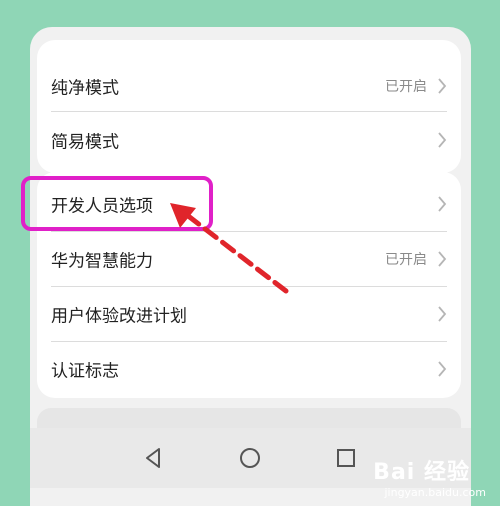 The height and width of the screenshot is (506, 500). What do you see at coordinates (249, 258) in the screenshot?
I see `setting-row-huawei-ai: 华为智慧能力 已开启` at bounding box center [249, 258].